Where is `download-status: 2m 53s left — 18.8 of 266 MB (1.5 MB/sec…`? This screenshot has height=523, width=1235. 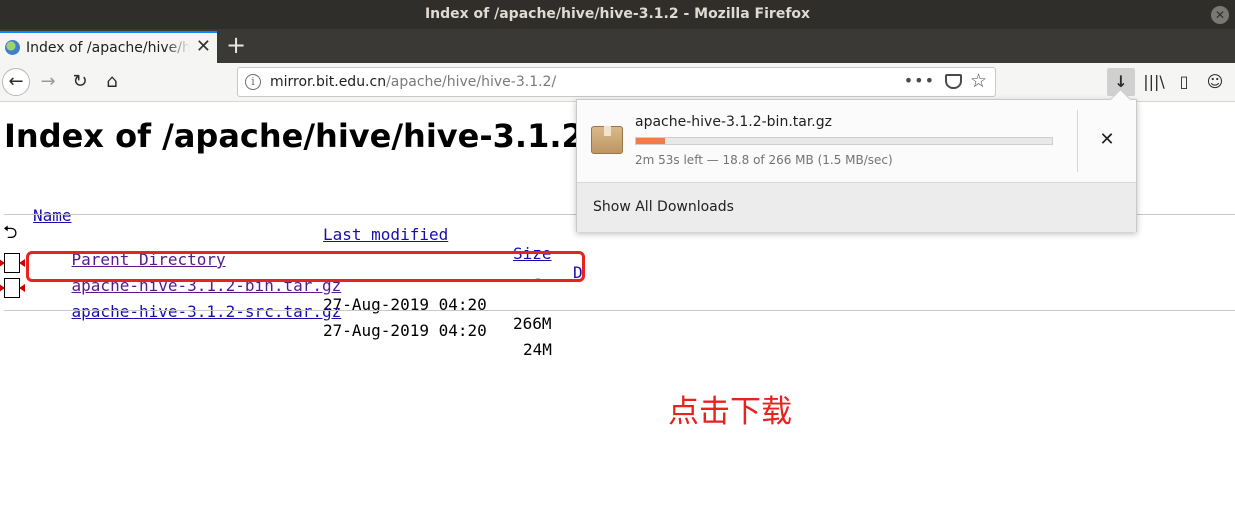 download-status: 2m 53s left — 18.8 of 266 MB (1.5 MB/sec… is located at coordinates (764, 160).